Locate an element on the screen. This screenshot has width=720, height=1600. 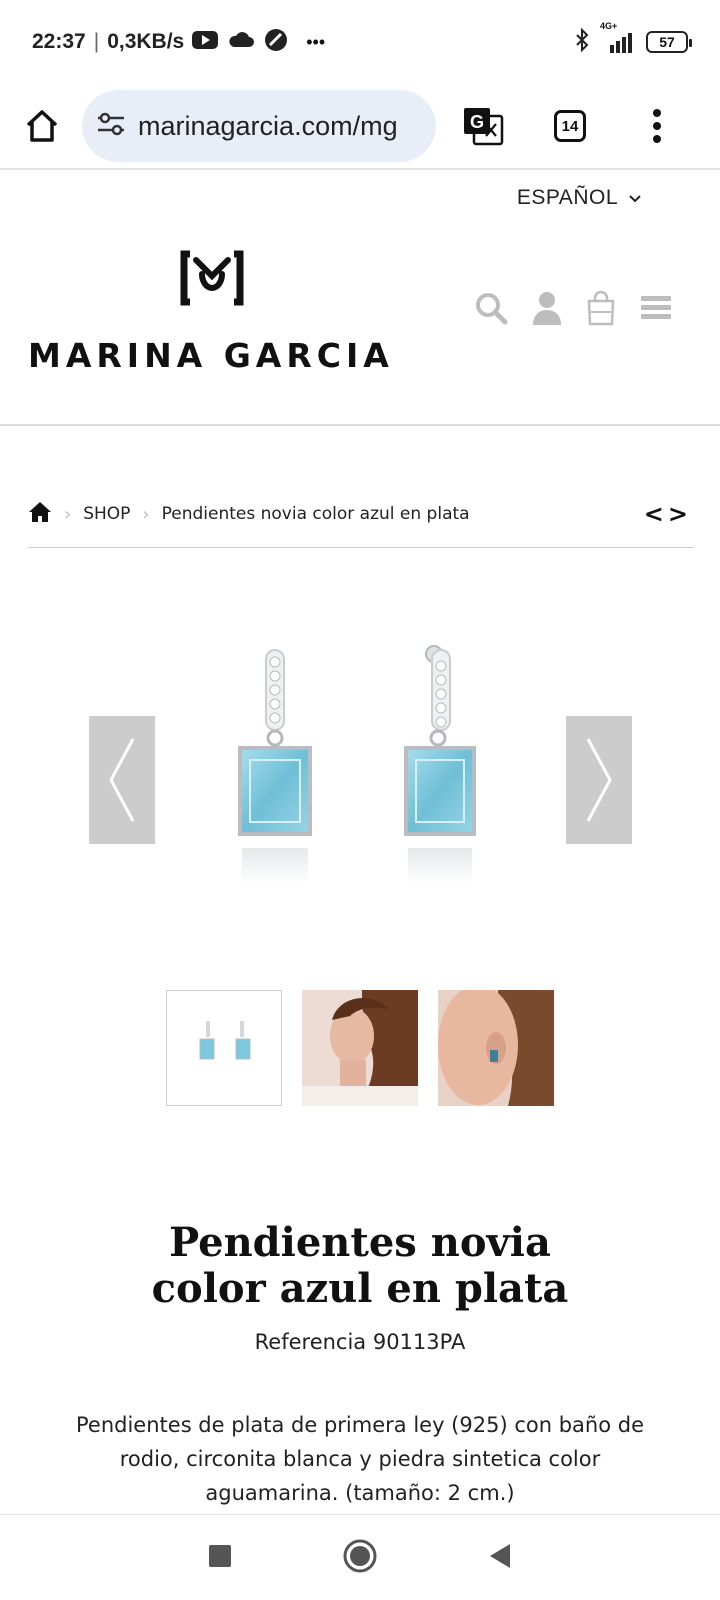
chevron-right-icon is located at coordinates (599, 780).